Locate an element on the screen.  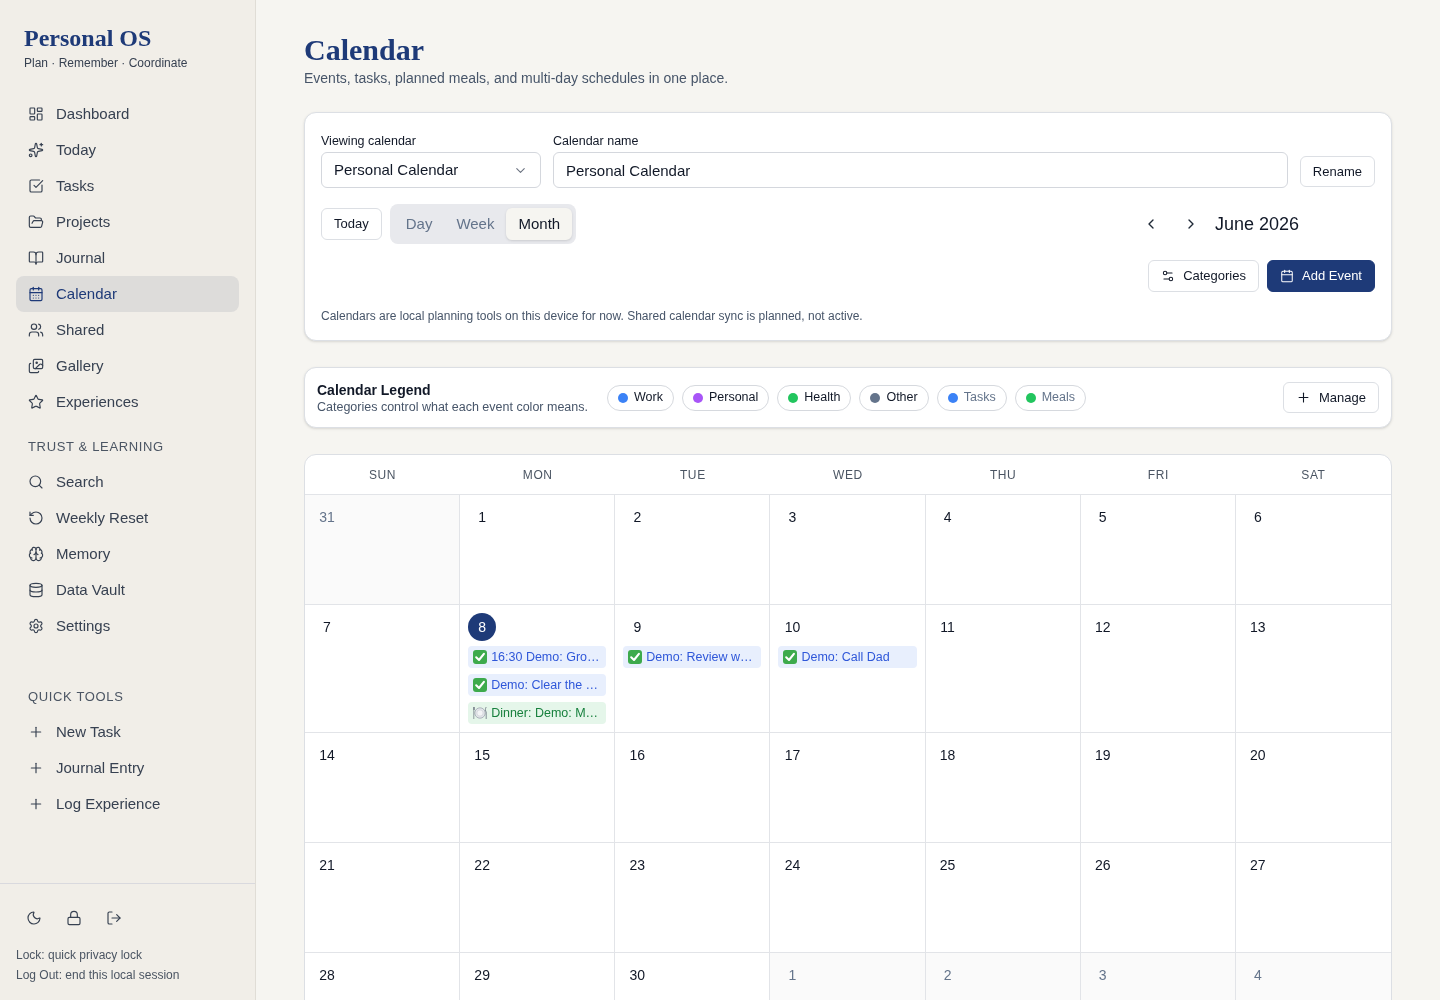
view-tab: Week is located at coordinates (475, 224).